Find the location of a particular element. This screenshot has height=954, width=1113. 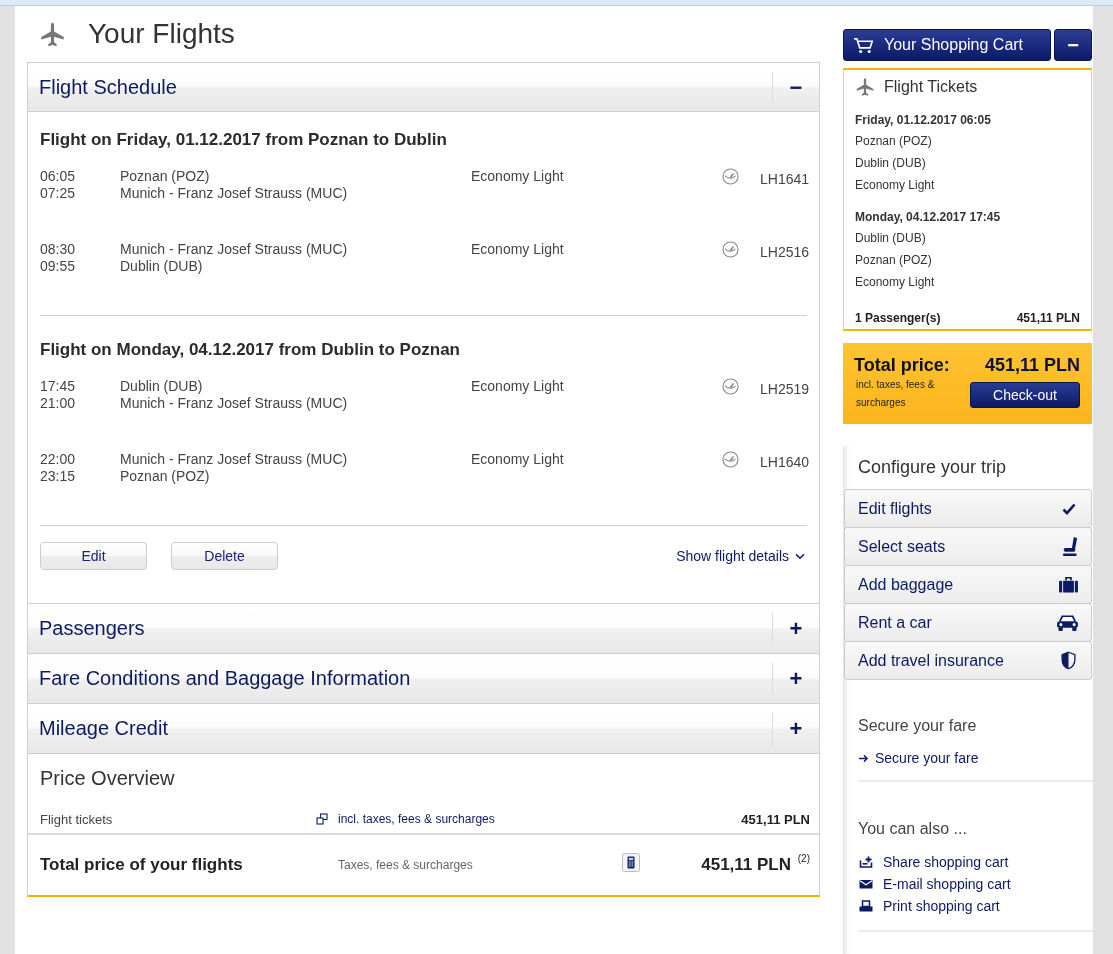

cart-toggle-button: − is located at coordinates (1073, 45).